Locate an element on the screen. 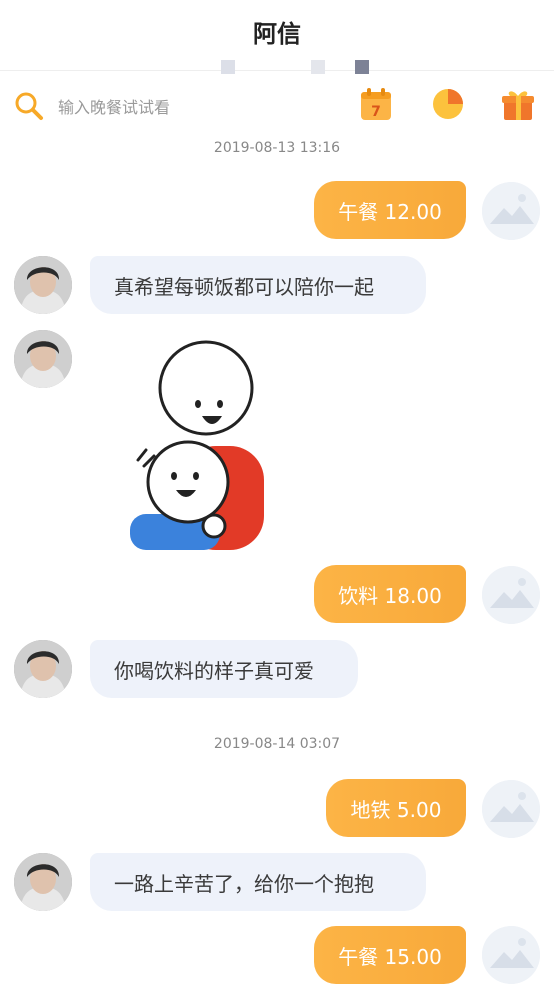 The height and width of the screenshot is (1000, 554). expense-bubble: 饮料 18.00 is located at coordinates (390, 594).